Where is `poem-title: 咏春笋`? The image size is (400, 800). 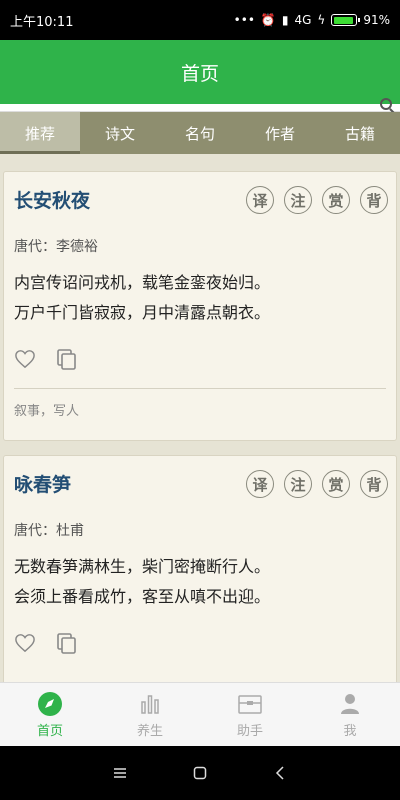
poem-title: 咏春笋 is located at coordinates (42, 483).